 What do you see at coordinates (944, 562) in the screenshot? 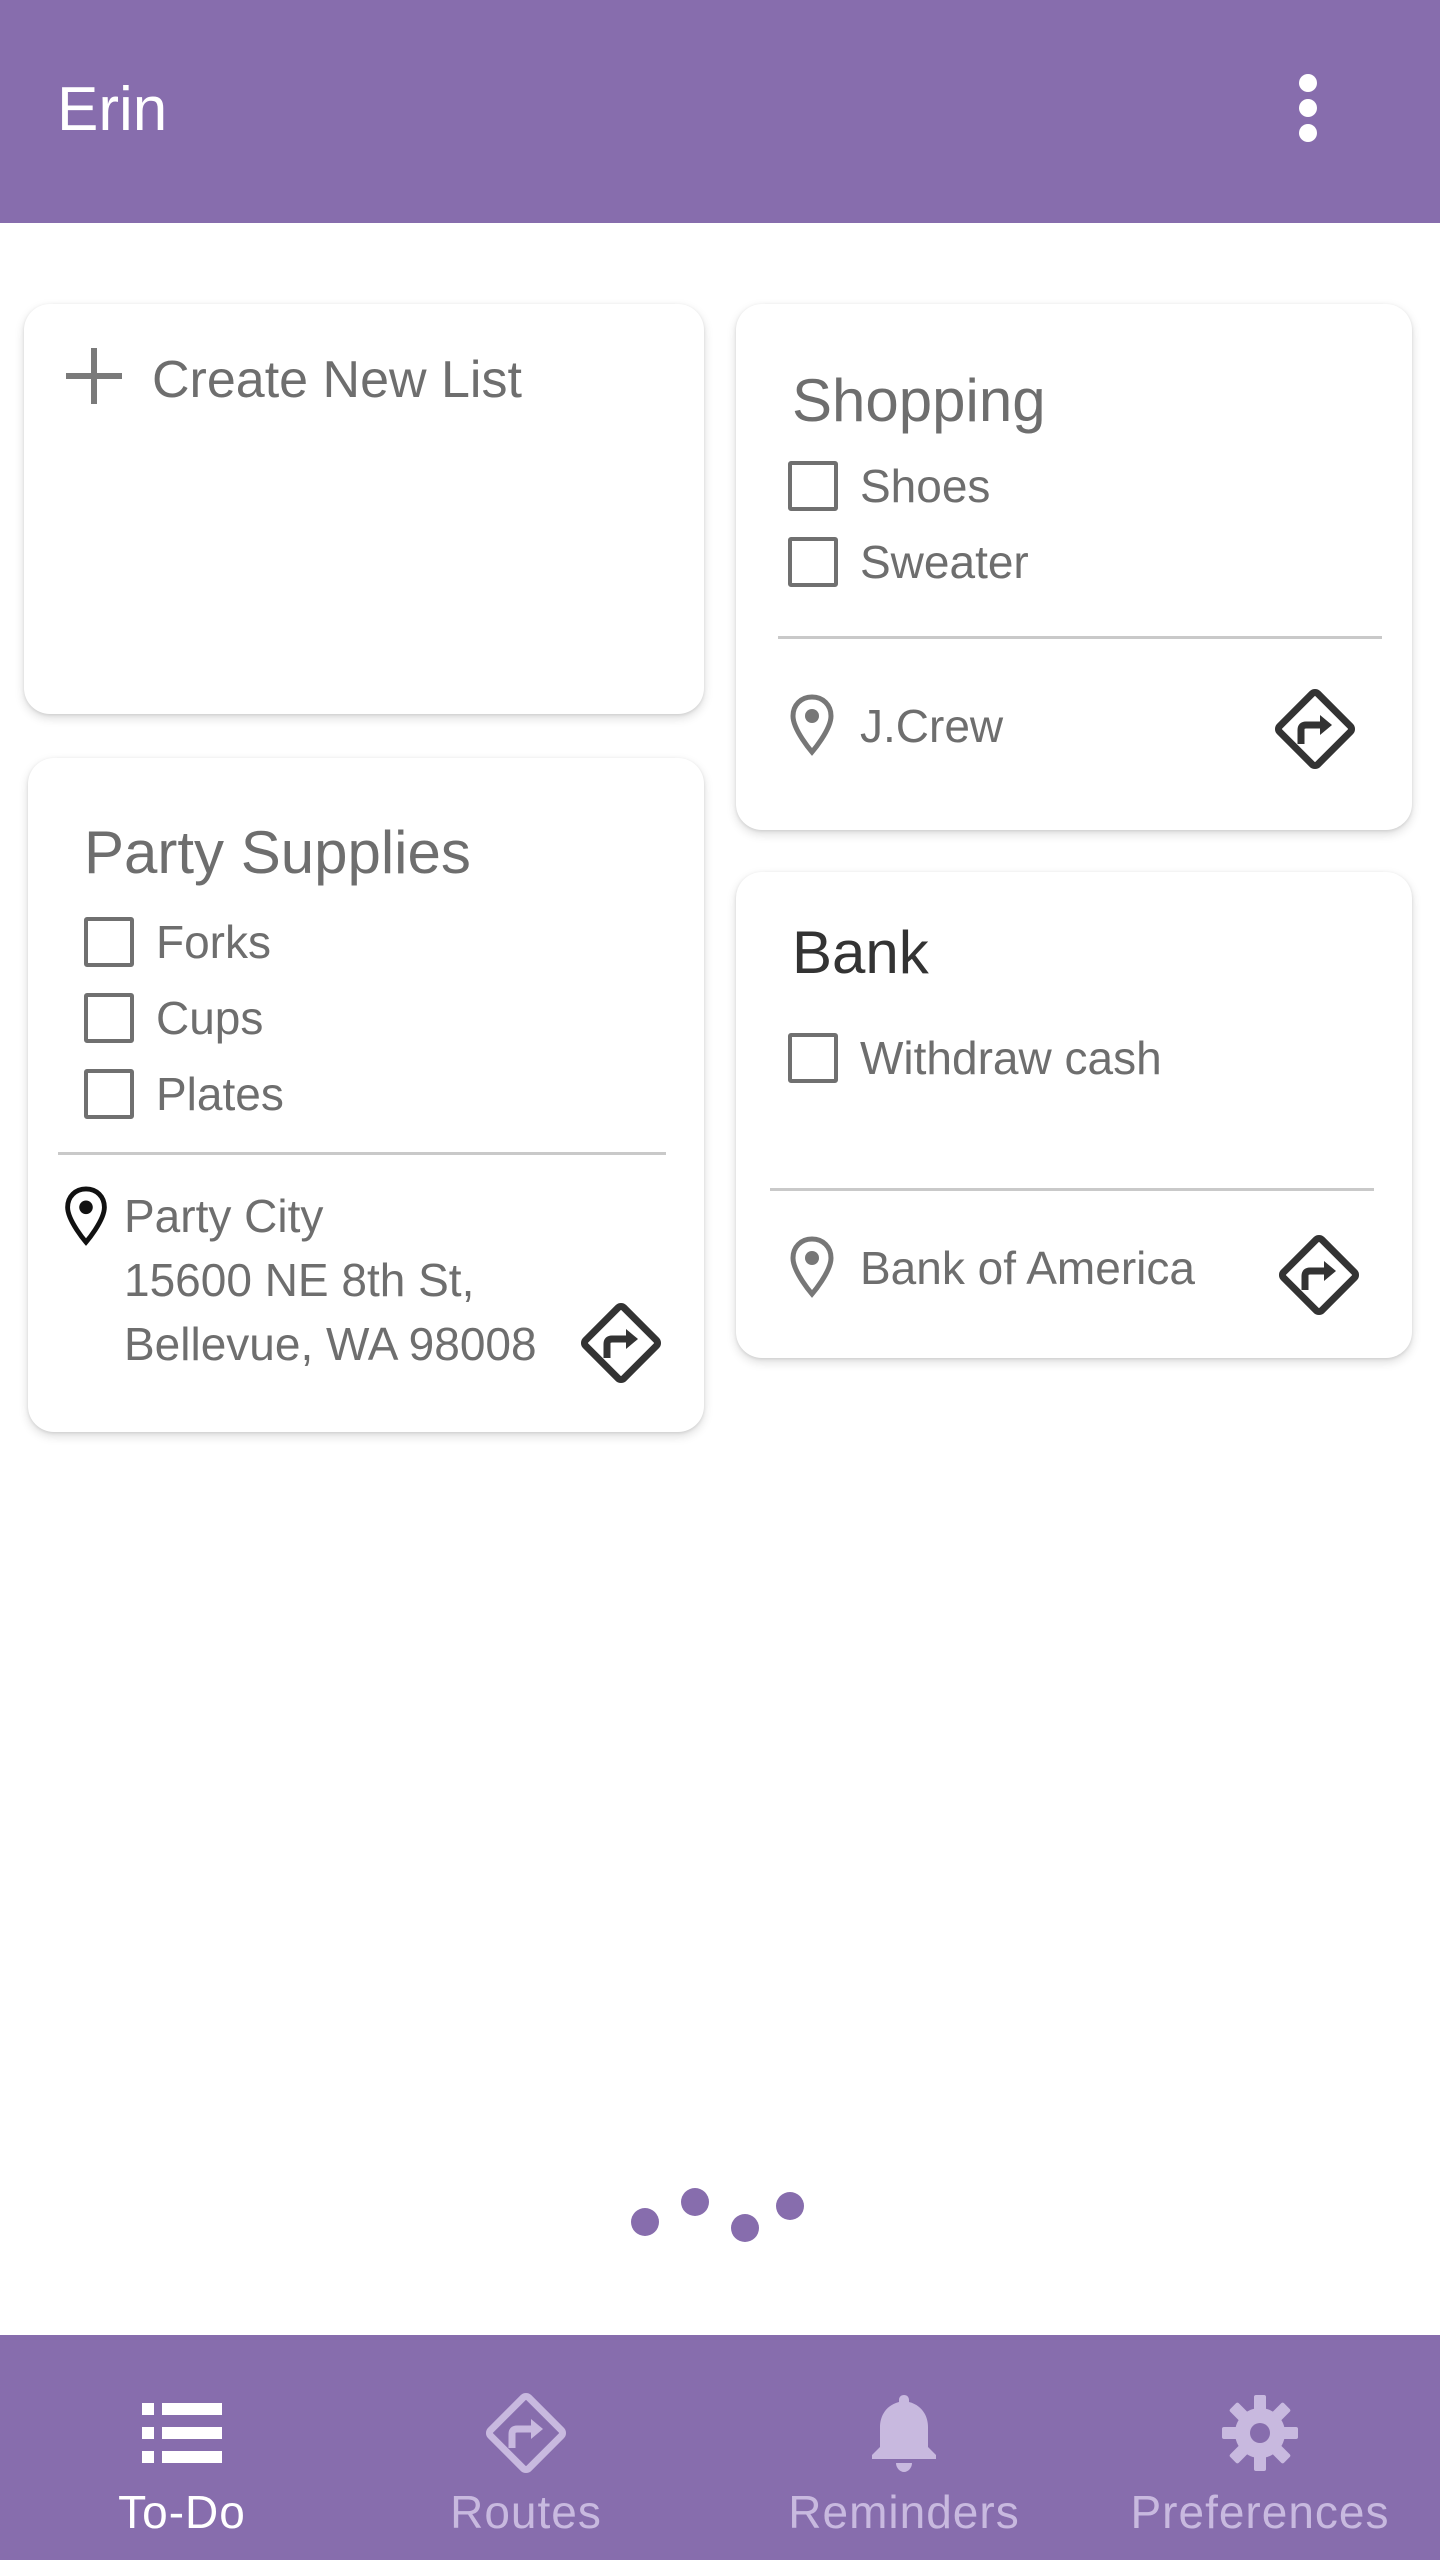
I see `item-label: Sweater` at bounding box center [944, 562].